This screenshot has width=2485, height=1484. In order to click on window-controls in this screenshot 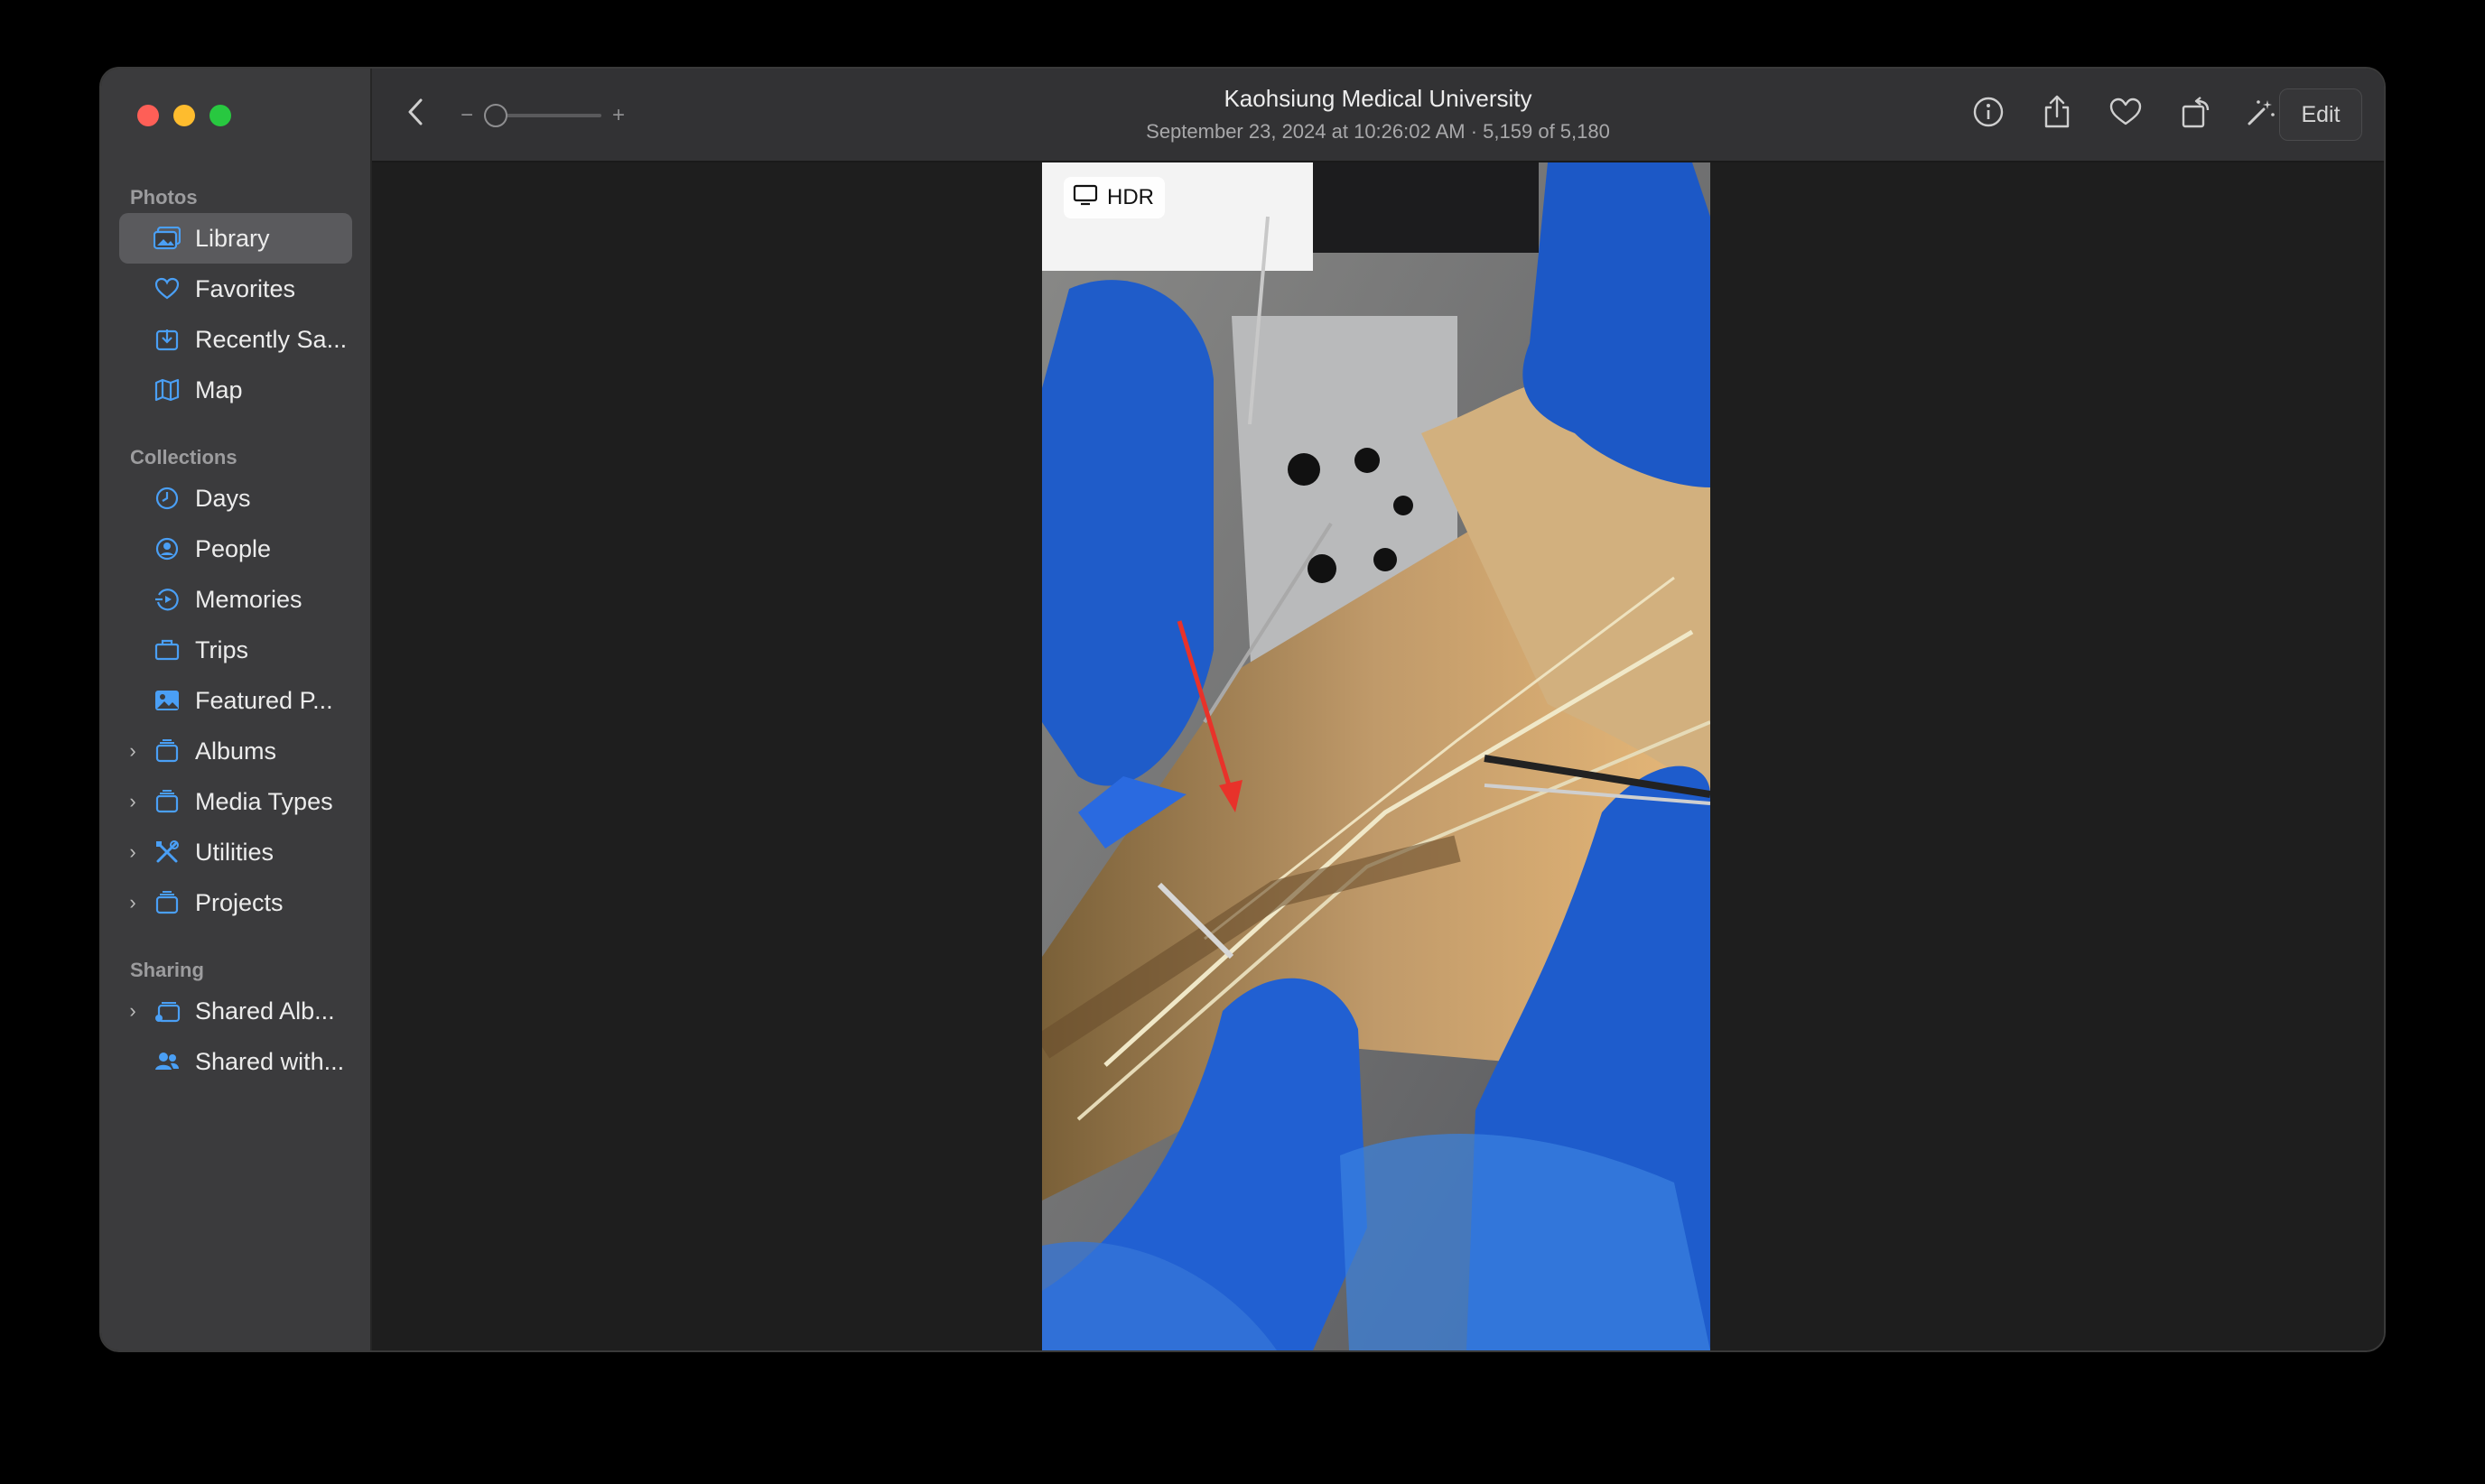, I will do `click(184, 116)`.